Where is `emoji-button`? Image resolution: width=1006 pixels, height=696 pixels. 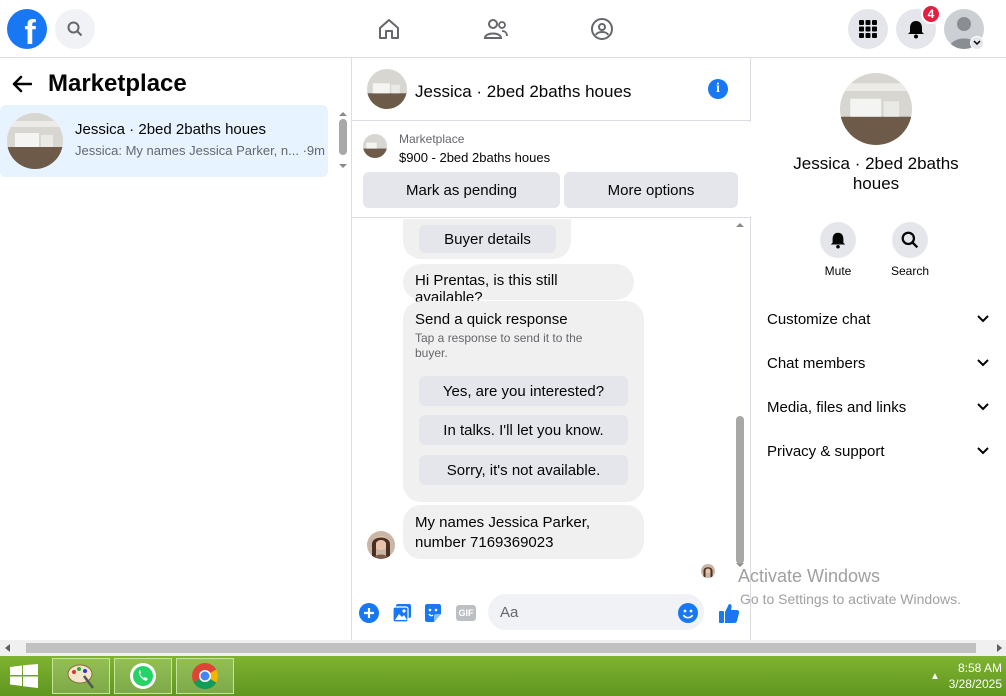
emoji-button is located at coordinates (688, 613).